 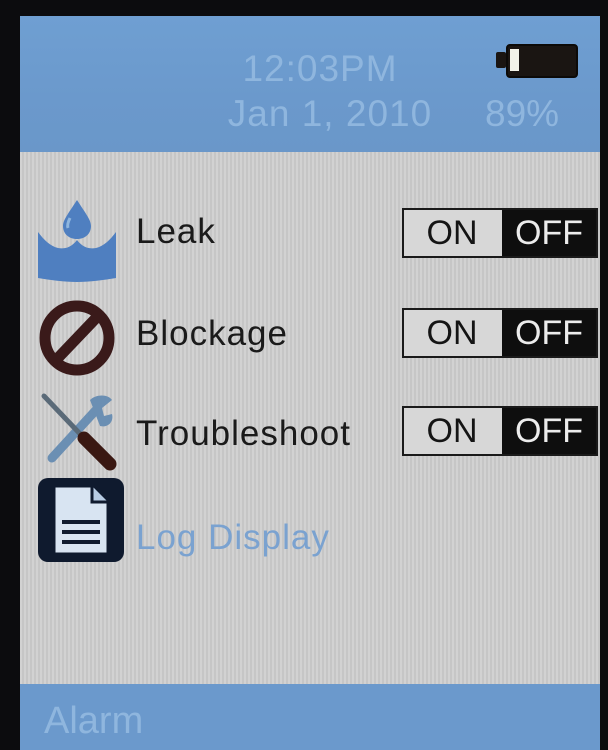 What do you see at coordinates (176, 231) in the screenshot?
I see `menu-item-label: Leak` at bounding box center [176, 231].